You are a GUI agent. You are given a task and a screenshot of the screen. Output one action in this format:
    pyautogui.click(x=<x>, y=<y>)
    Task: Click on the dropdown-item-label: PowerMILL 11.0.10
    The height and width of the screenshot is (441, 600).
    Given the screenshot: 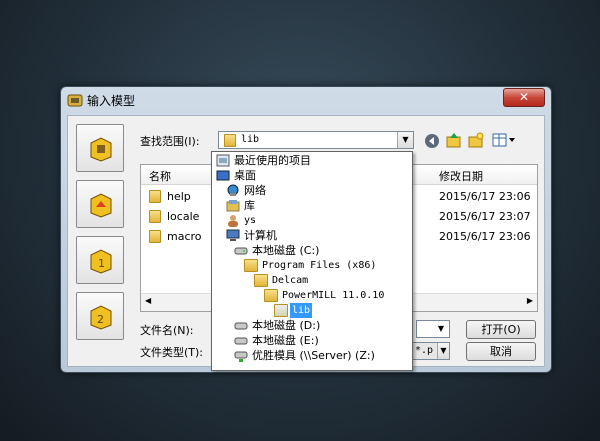 What is the action you would take?
    pyautogui.click(x=333, y=295)
    